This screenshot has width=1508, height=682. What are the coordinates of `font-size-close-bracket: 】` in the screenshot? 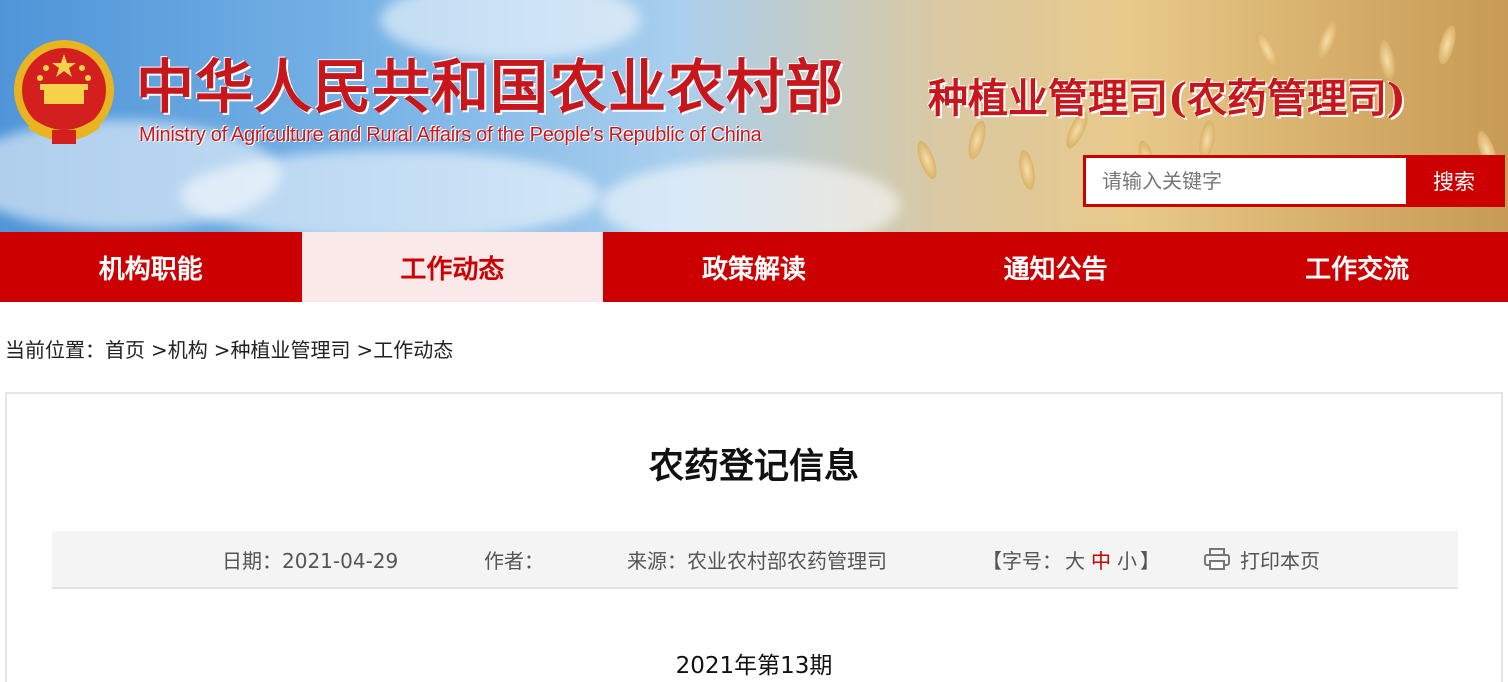 It's located at (1150, 560).